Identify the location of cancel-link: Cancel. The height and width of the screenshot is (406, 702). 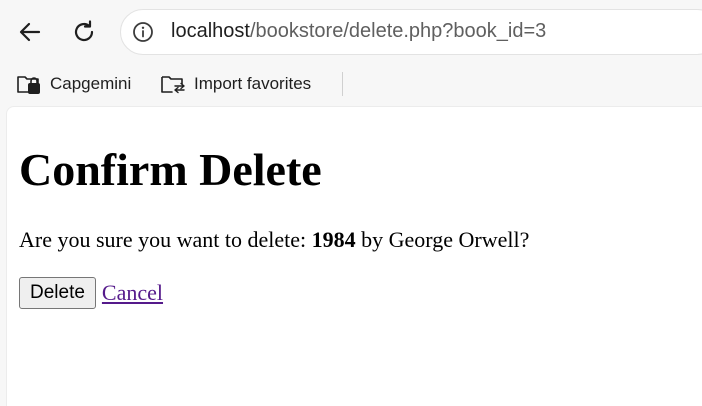
(132, 293).